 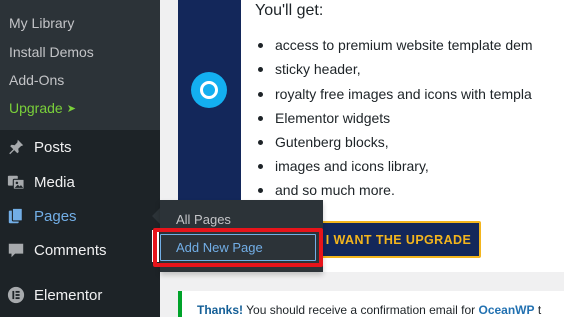 What do you see at coordinates (318, 69) in the screenshot?
I see `feature-text: sticky header,` at bounding box center [318, 69].